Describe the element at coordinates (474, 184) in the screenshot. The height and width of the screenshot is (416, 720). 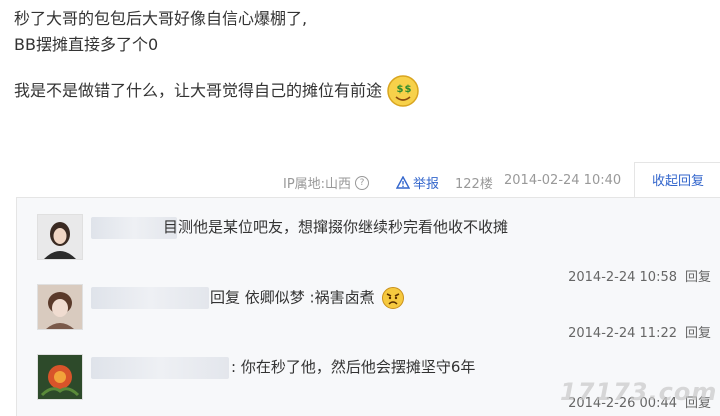
I see `floor-number: 122楼` at that location.